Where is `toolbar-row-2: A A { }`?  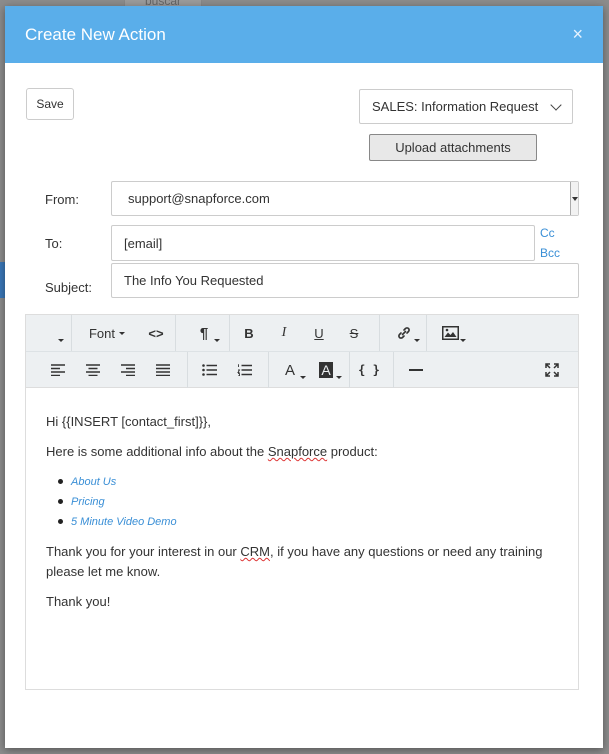
toolbar-row-2: A A { } is located at coordinates (302, 369).